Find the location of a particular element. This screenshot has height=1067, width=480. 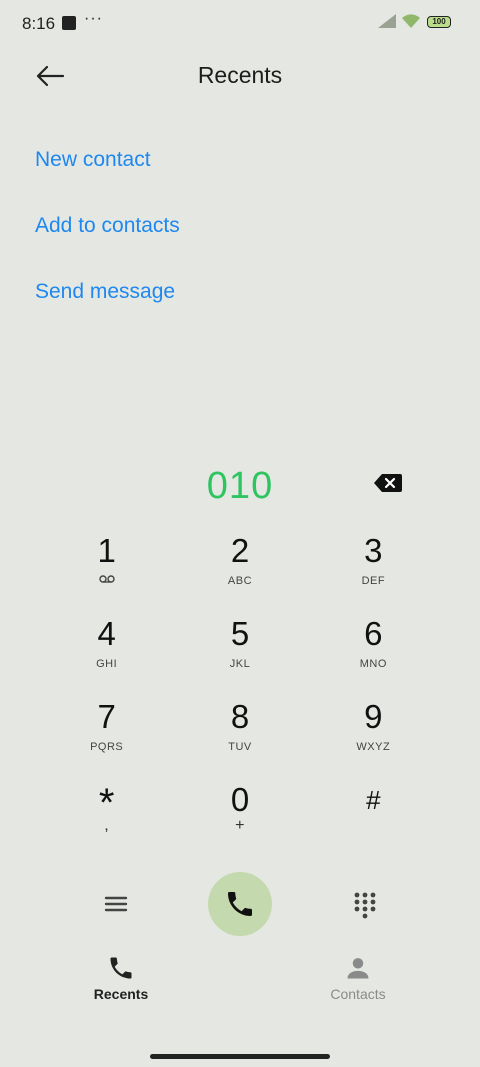

action-list: New contact Add to contacts Send message is located at coordinates (107, 239).